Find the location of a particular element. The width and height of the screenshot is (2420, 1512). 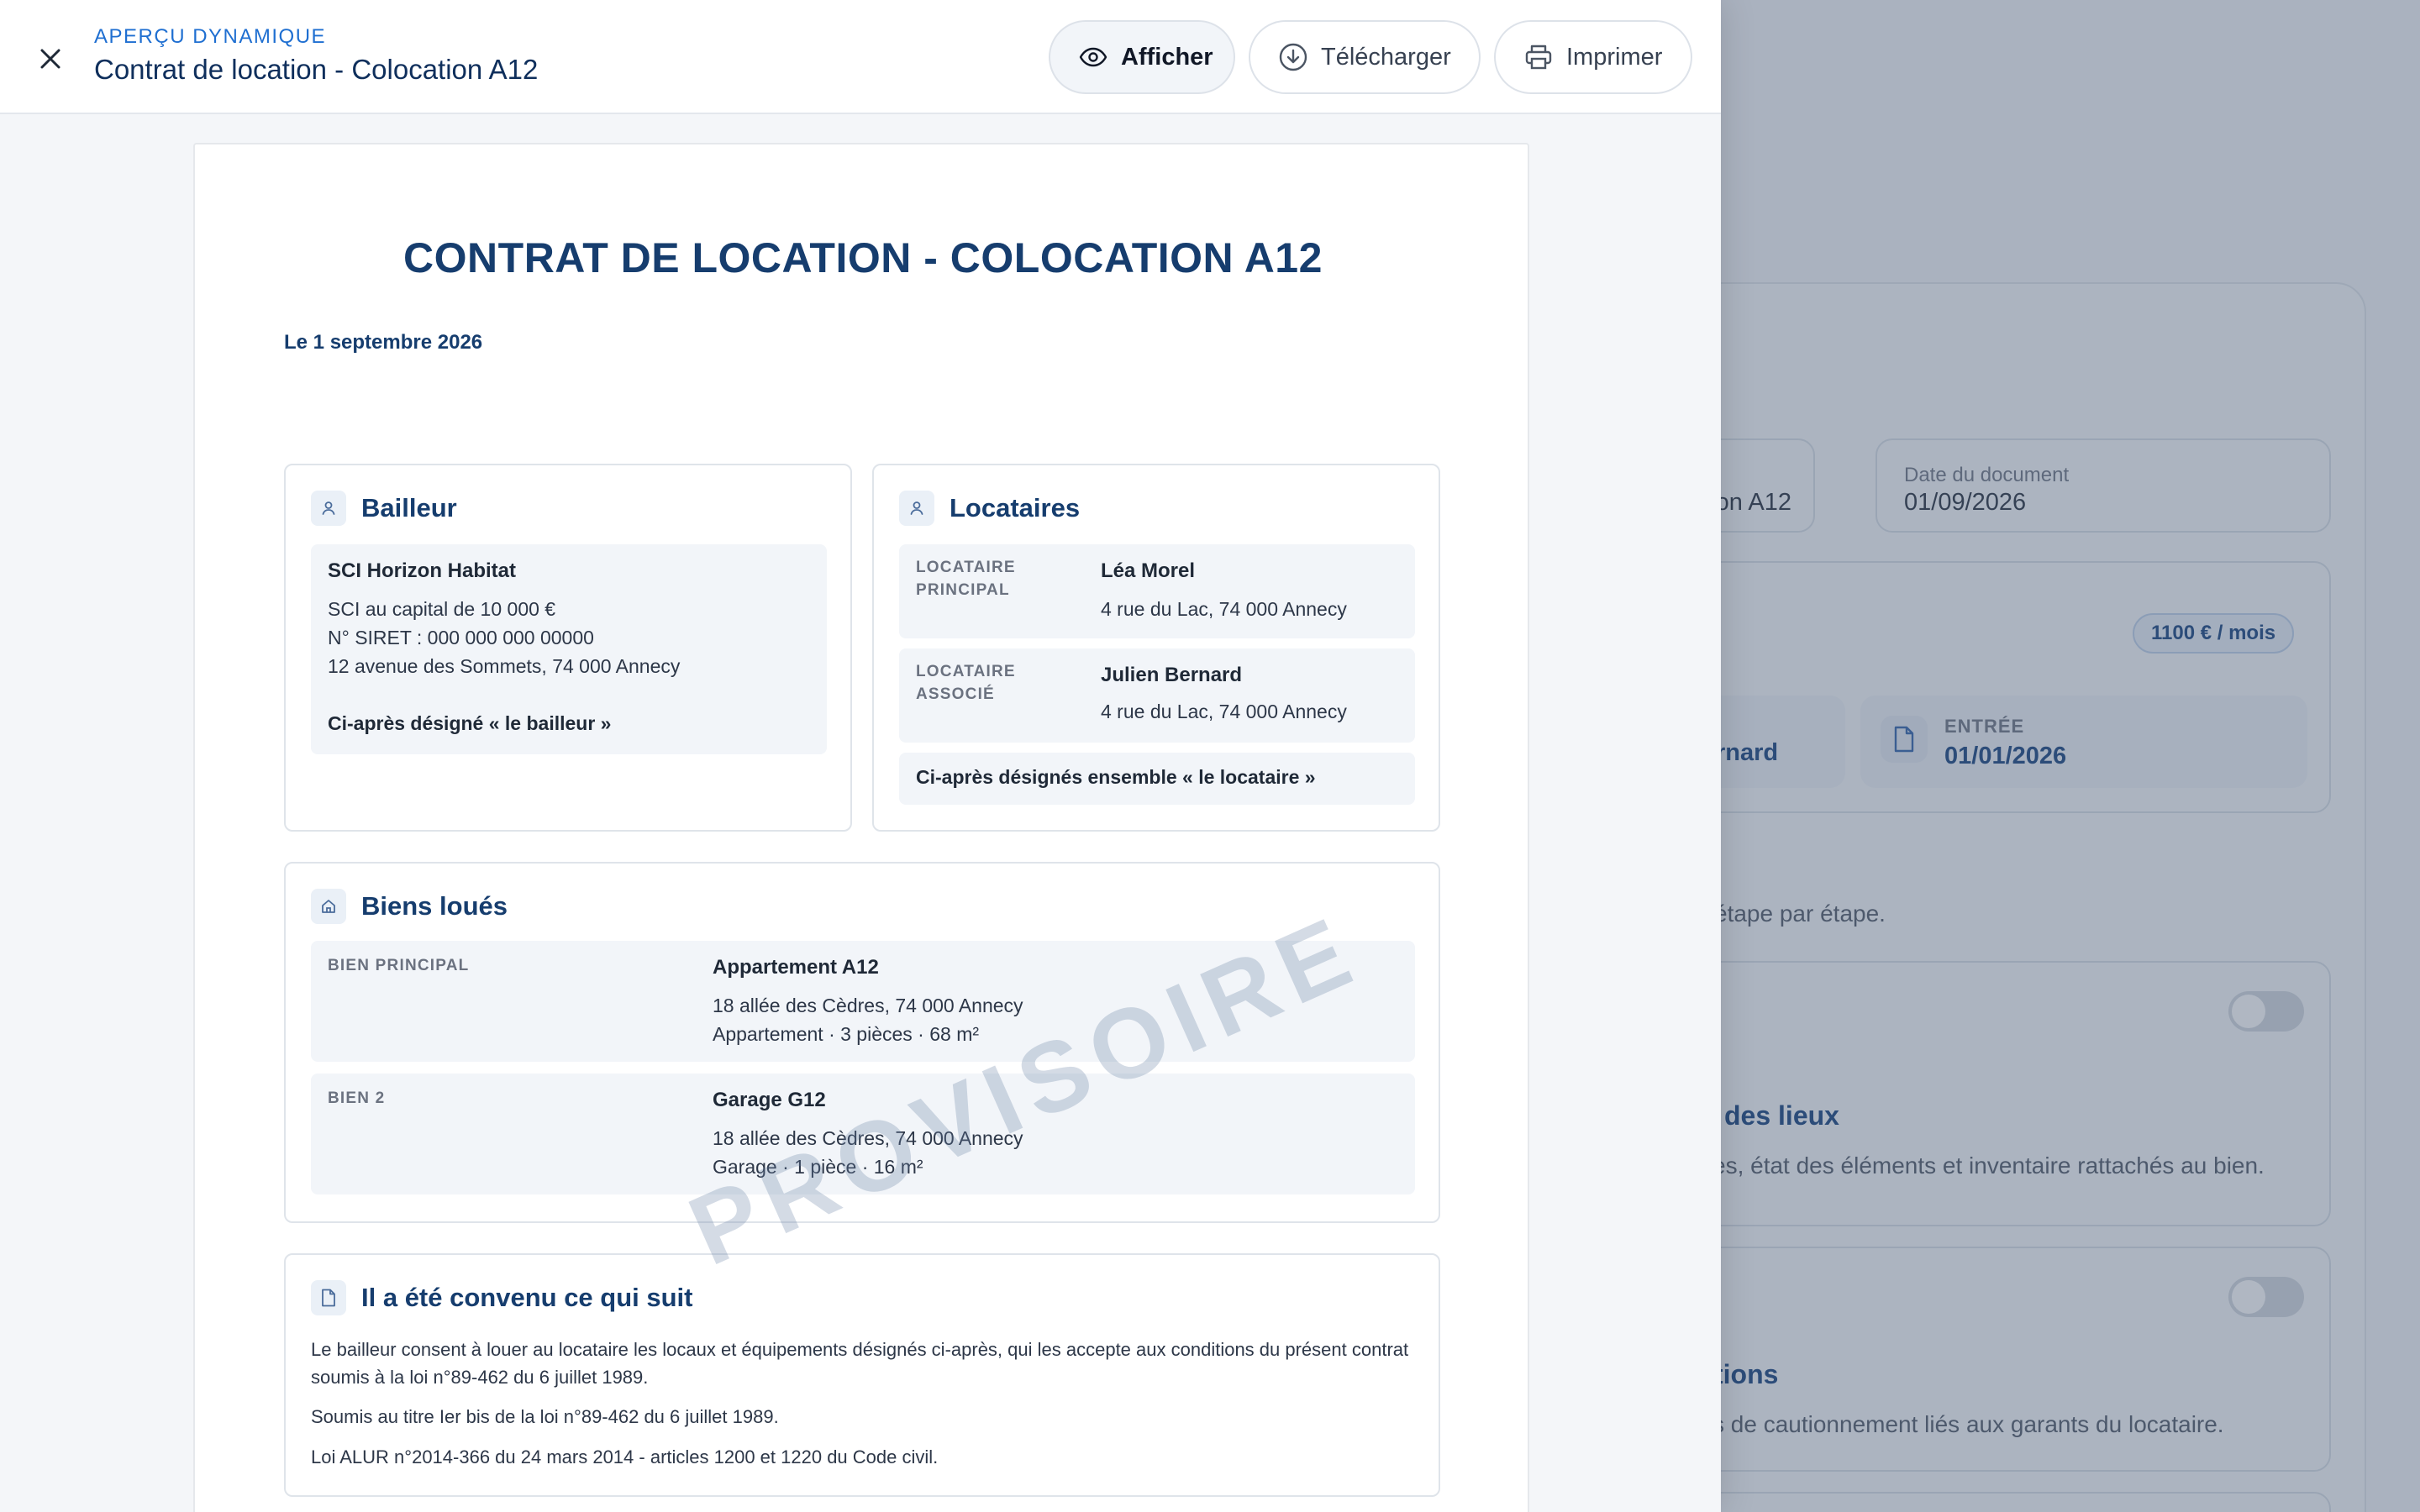

tenant-role: LOCATAIRE ASSOCIÉ is located at coordinates (966, 683).